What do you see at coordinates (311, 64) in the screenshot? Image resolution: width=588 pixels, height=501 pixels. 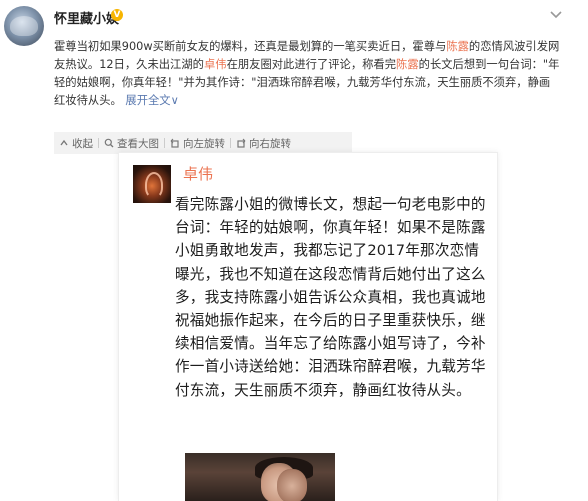 I see `body-text-3: 在朋友圈对此进行了评论，称看完` at bounding box center [311, 64].